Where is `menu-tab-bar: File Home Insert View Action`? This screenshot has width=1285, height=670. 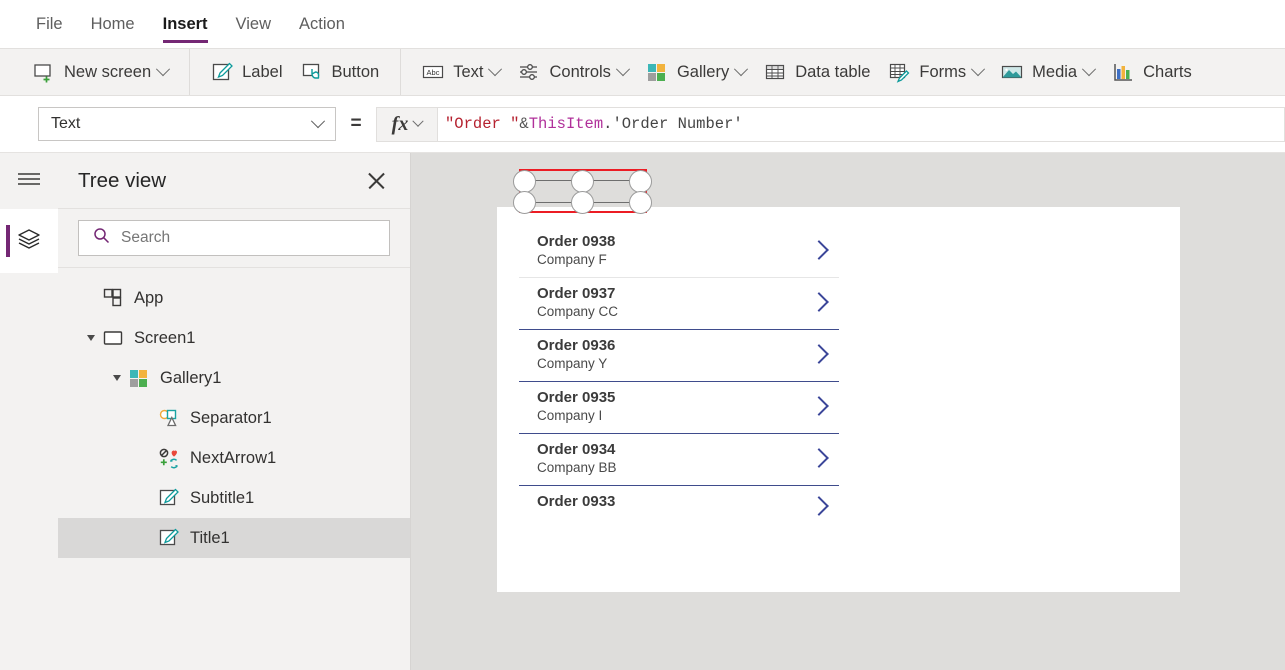
menu-tab-bar: File Home Insert View Action is located at coordinates (642, 24).